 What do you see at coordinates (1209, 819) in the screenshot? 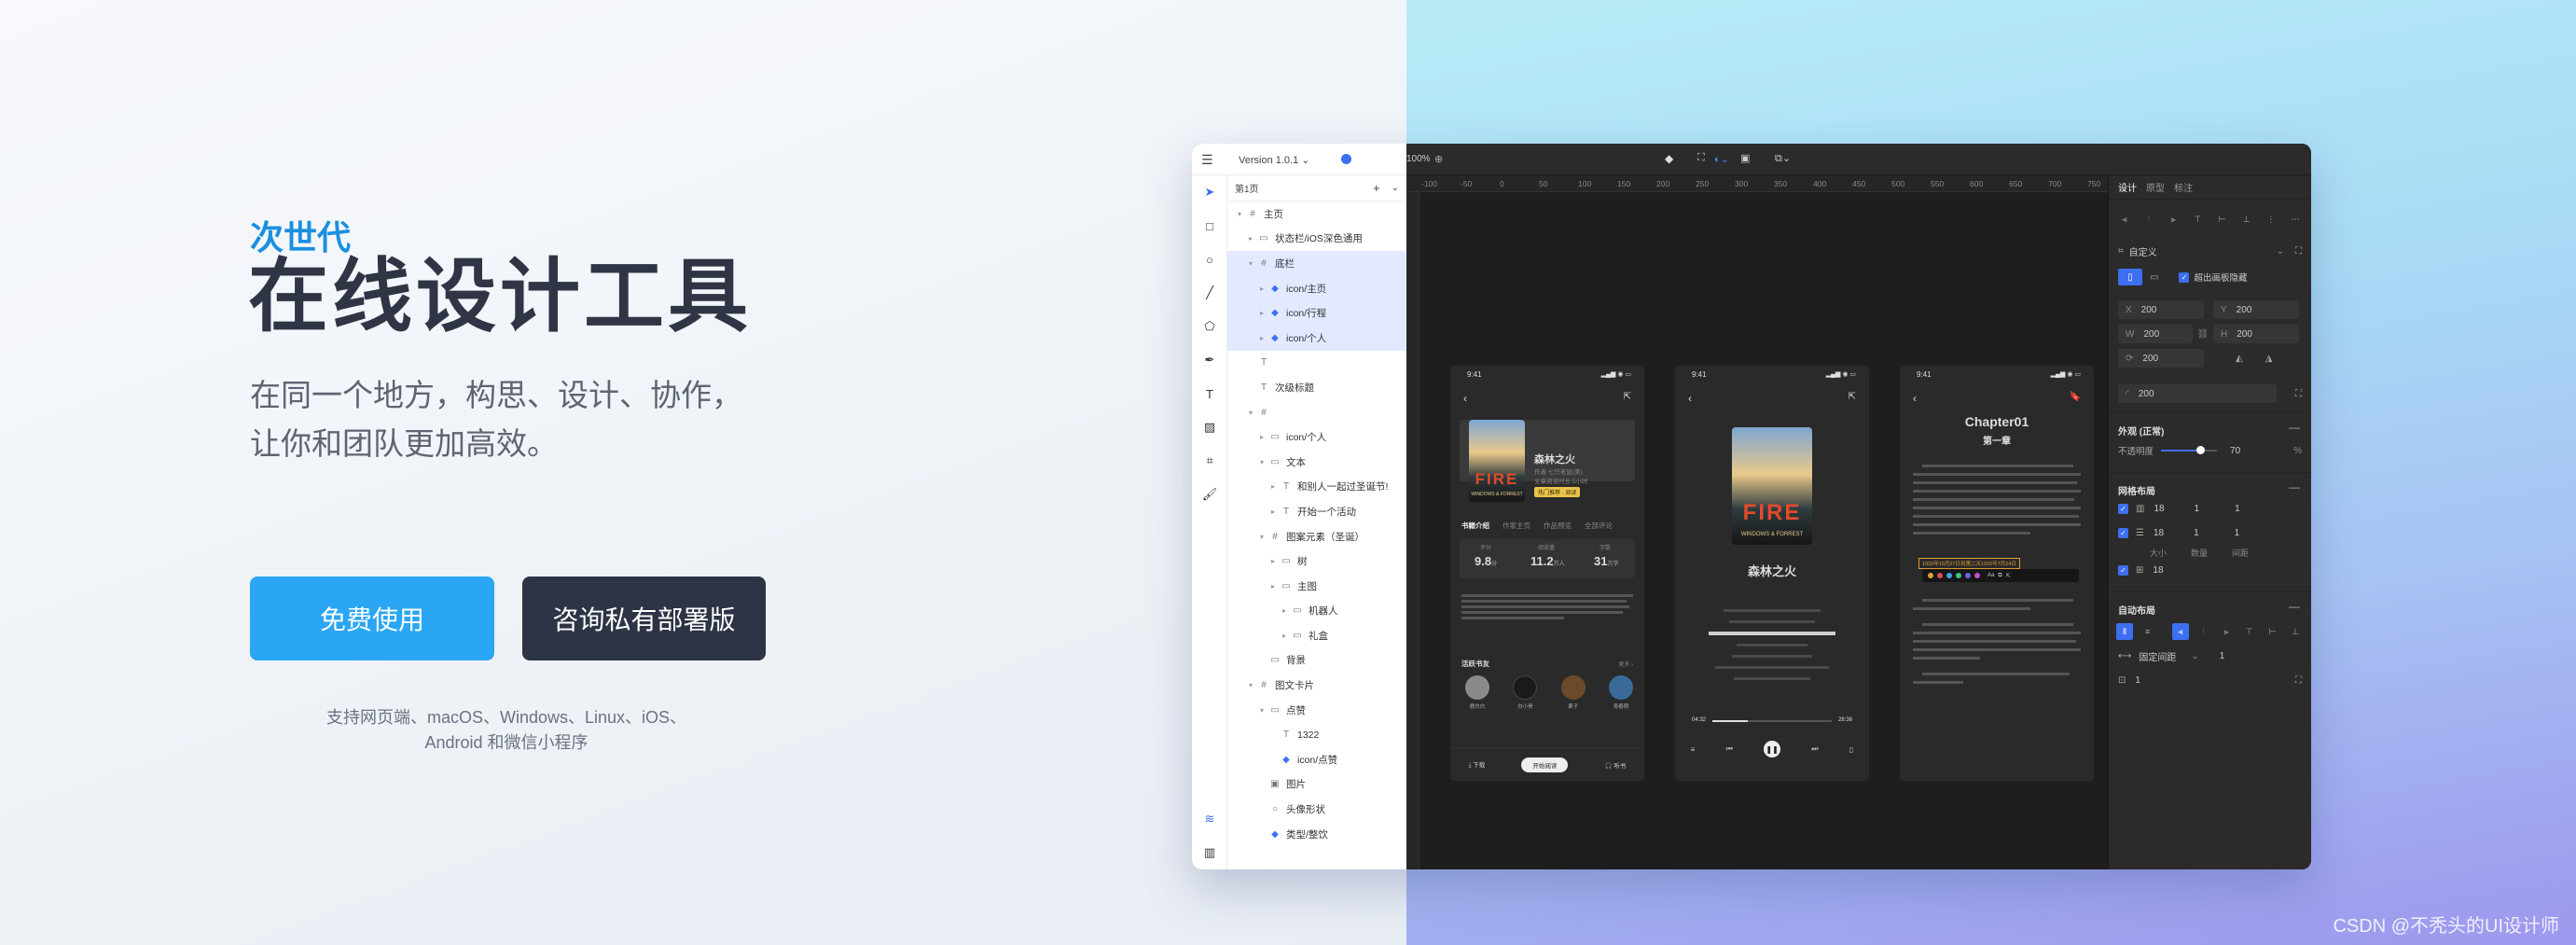
I see `layers-panel-icon: ≋` at bounding box center [1209, 819].